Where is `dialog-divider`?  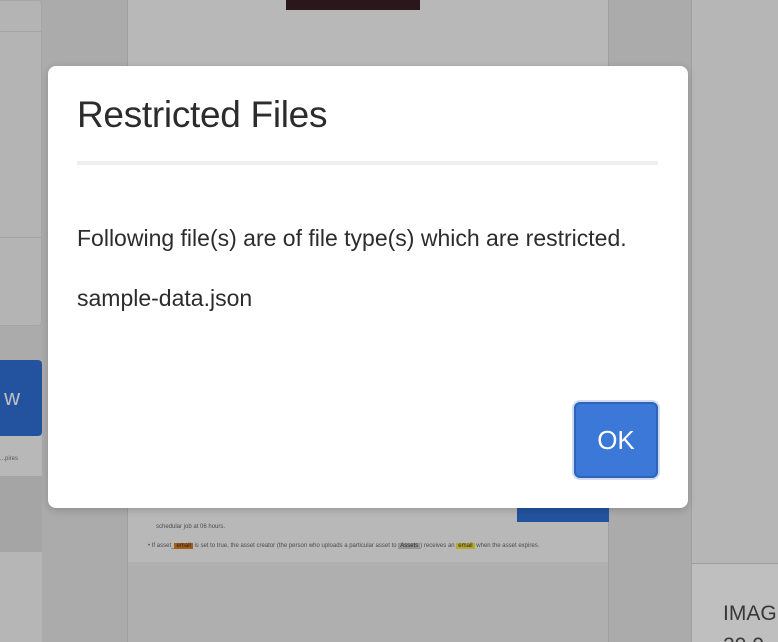 dialog-divider is located at coordinates (367, 163).